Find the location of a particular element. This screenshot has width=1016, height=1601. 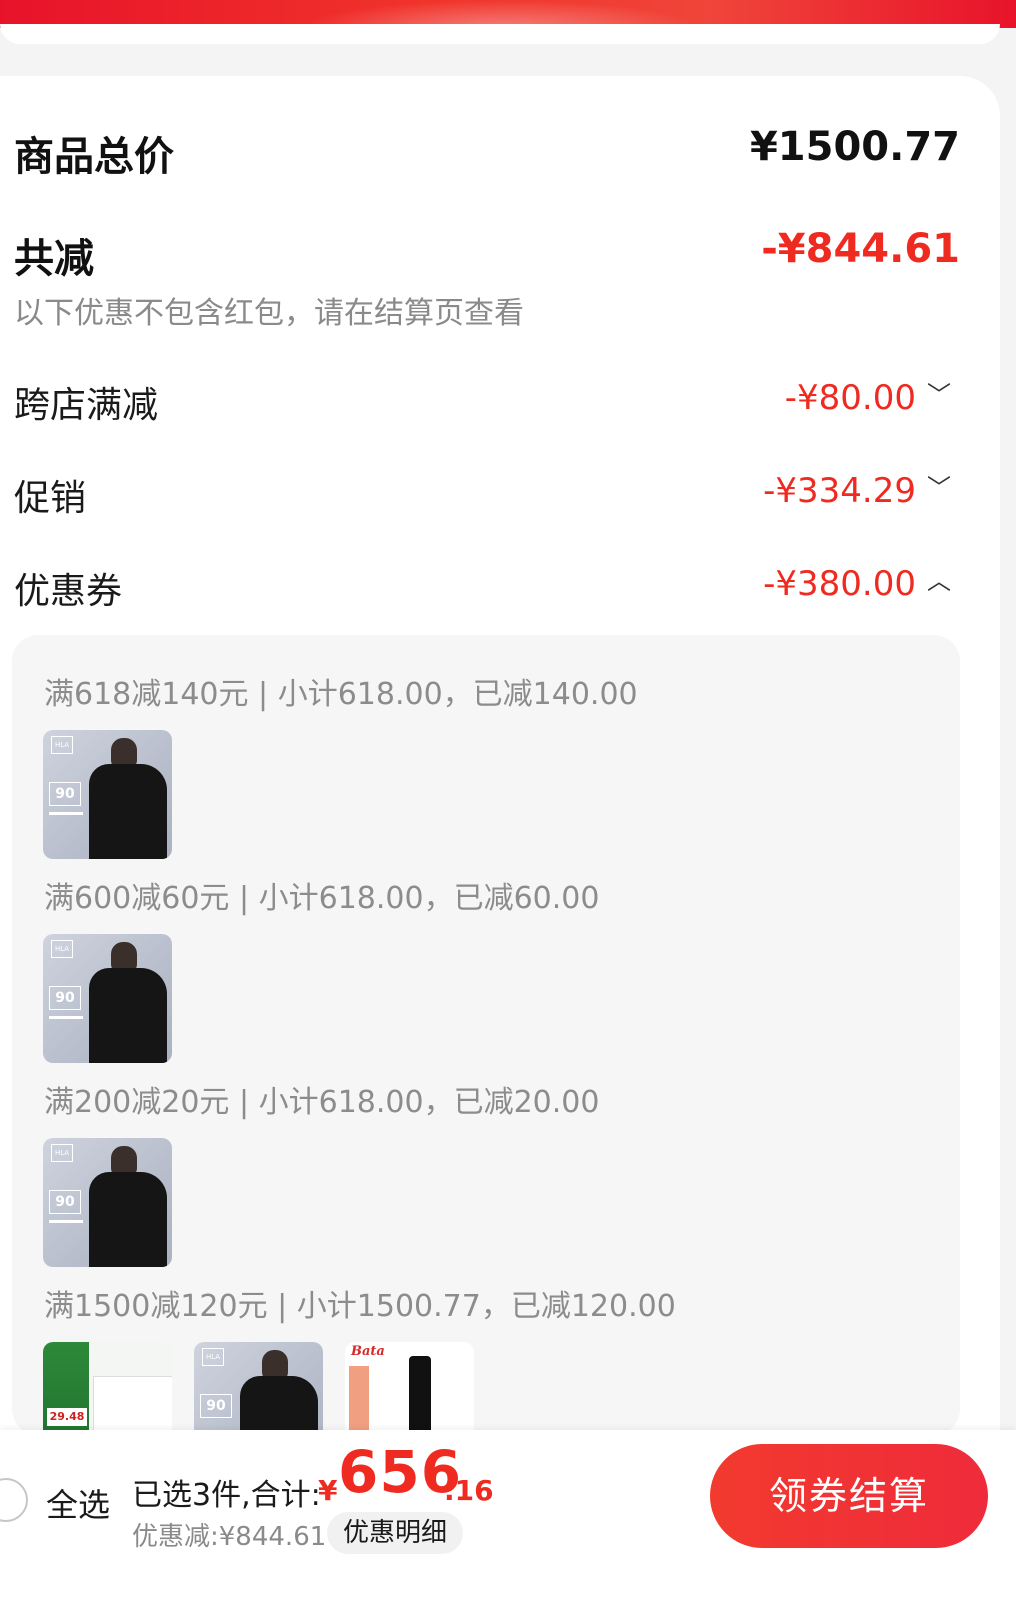

boot-side-banner is located at coordinates (359, 1400).